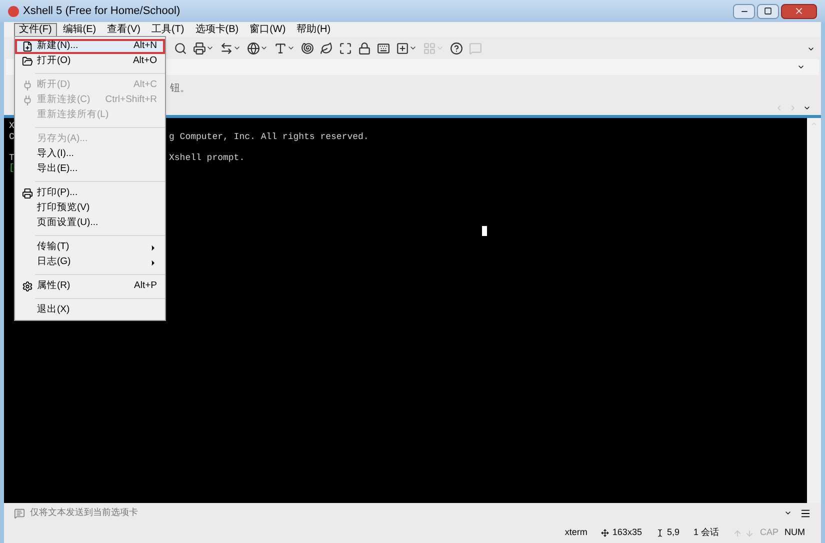  What do you see at coordinates (131, 100) in the screenshot?
I see `shortcut-text: Ctrl+Shift+R` at bounding box center [131, 100].